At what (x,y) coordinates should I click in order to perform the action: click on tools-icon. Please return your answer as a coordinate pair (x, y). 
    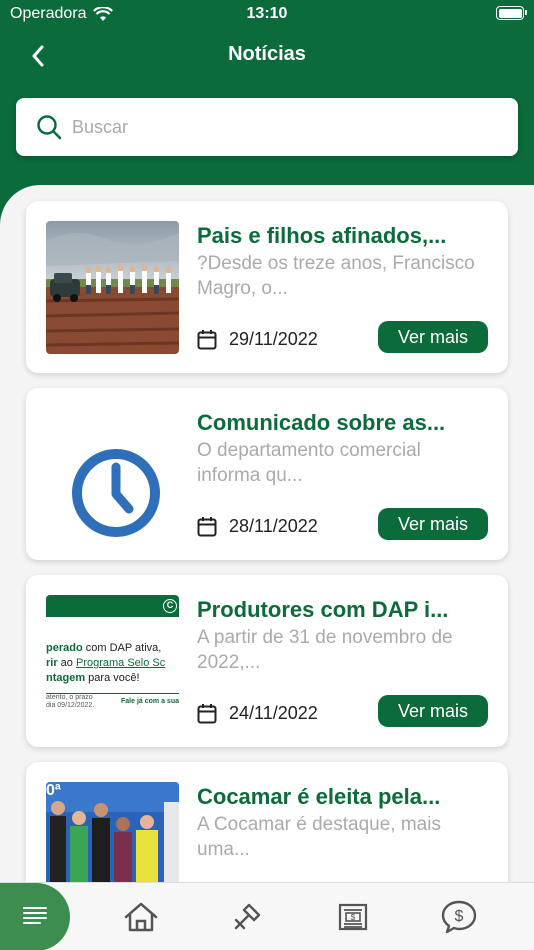
    Looking at the image, I should click on (247, 916).